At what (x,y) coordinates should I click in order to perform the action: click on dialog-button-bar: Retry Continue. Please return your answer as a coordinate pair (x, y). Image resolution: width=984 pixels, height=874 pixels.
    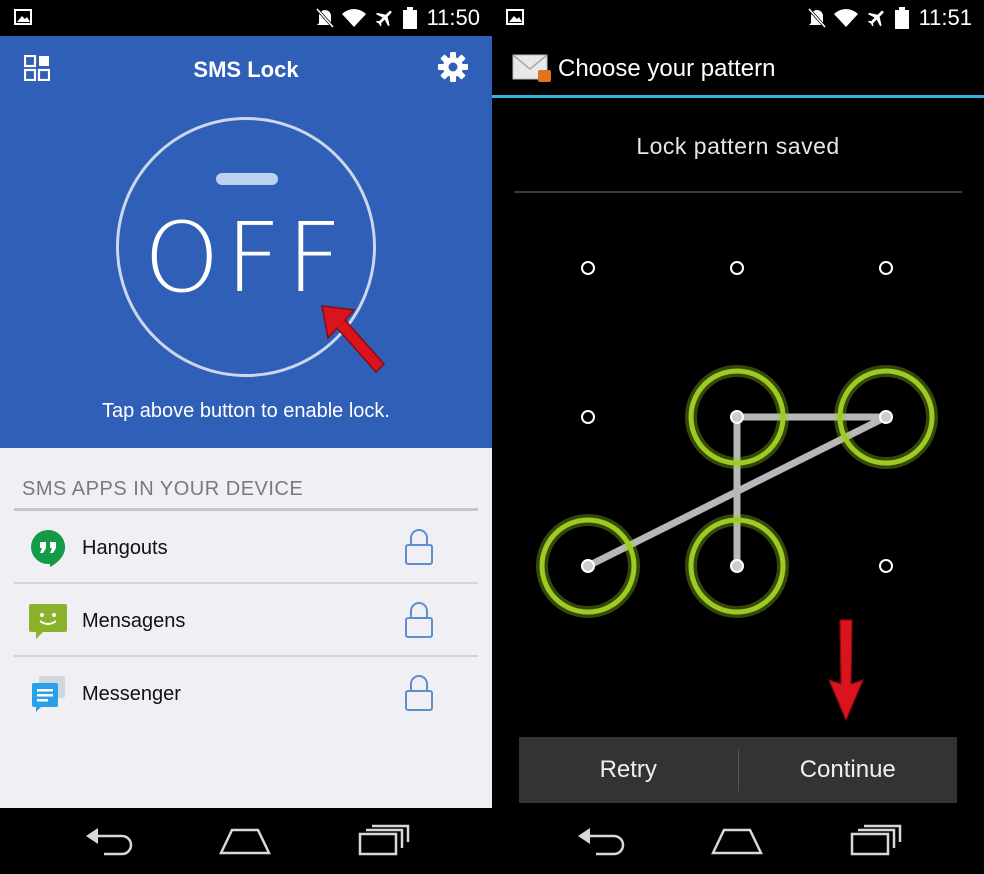
    Looking at the image, I should click on (738, 770).